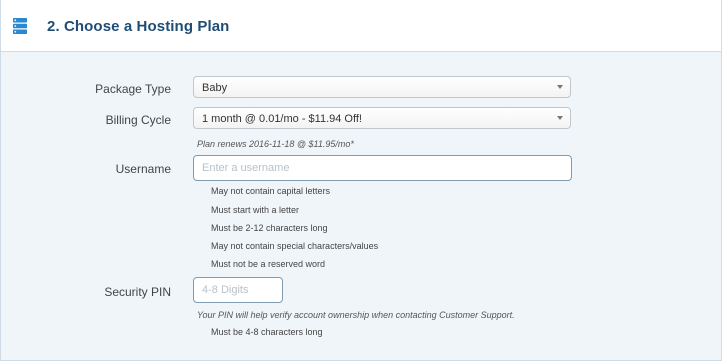 The height and width of the screenshot is (361, 722). What do you see at coordinates (137, 292) in the screenshot?
I see `security-pin-label: Security PIN` at bounding box center [137, 292].